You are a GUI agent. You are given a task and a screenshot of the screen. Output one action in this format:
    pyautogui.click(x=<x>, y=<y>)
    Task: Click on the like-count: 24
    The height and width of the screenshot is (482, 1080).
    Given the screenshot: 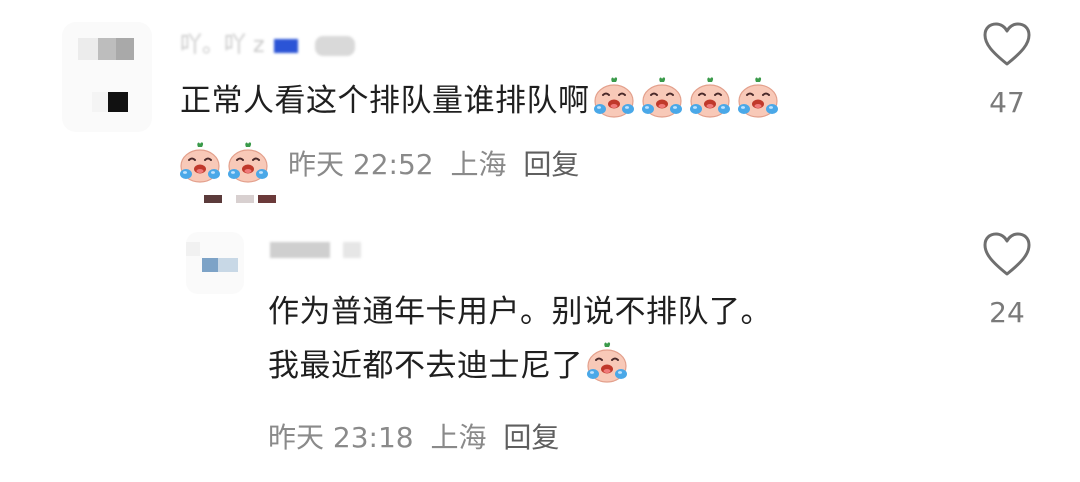 What is the action you would take?
    pyautogui.click(x=1007, y=312)
    